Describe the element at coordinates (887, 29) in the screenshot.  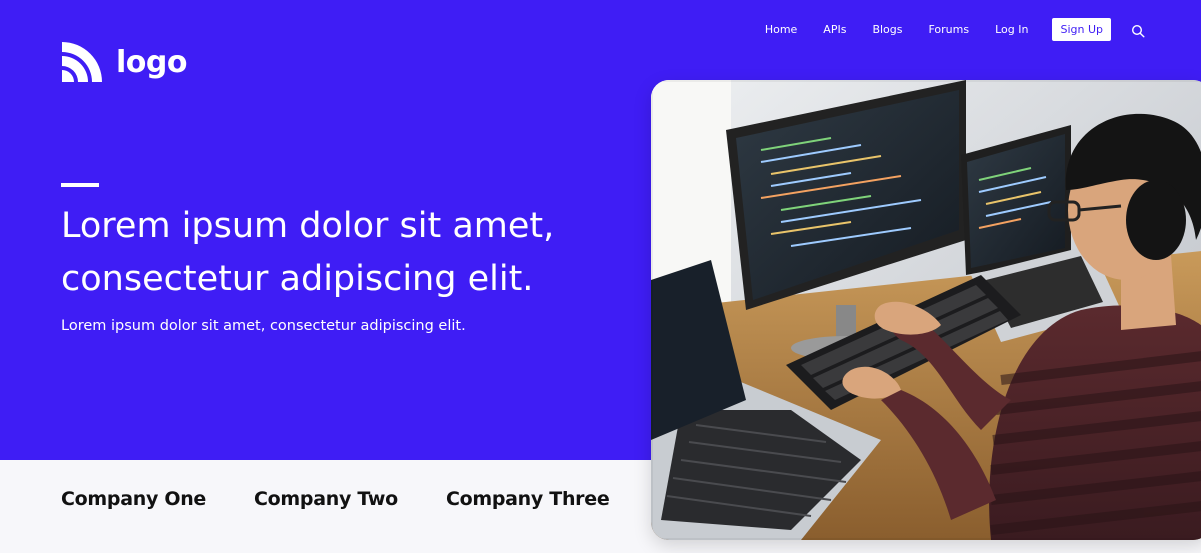
I see `nav-blogs-link: Blogs` at that location.